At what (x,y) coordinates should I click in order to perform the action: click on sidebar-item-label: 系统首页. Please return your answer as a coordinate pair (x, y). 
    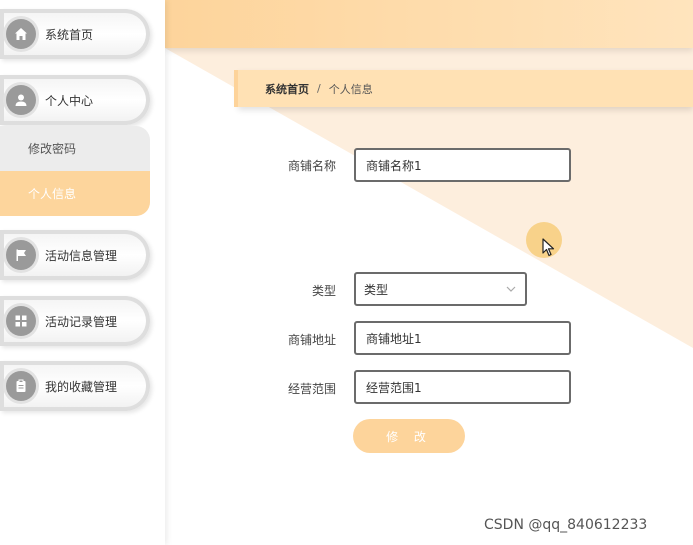
    Looking at the image, I should click on (69, 34).